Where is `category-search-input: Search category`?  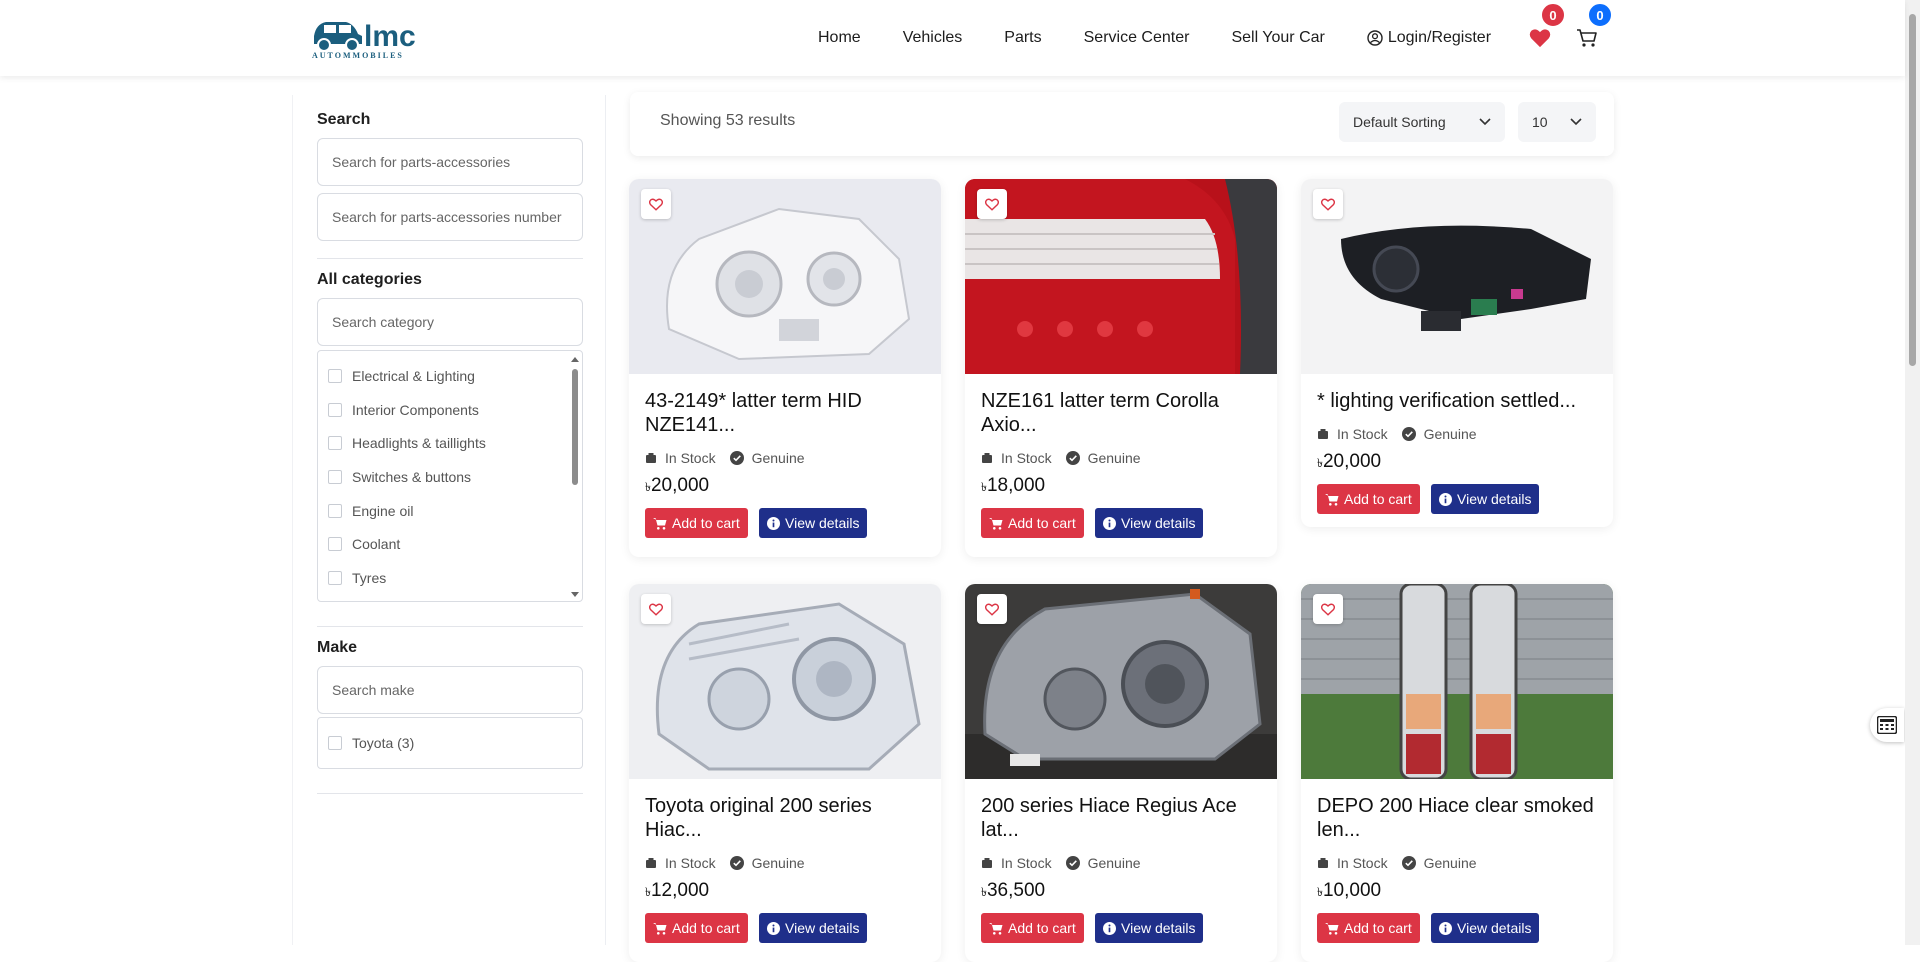 category-search-input: Search category is located at coordinates (450, 322).